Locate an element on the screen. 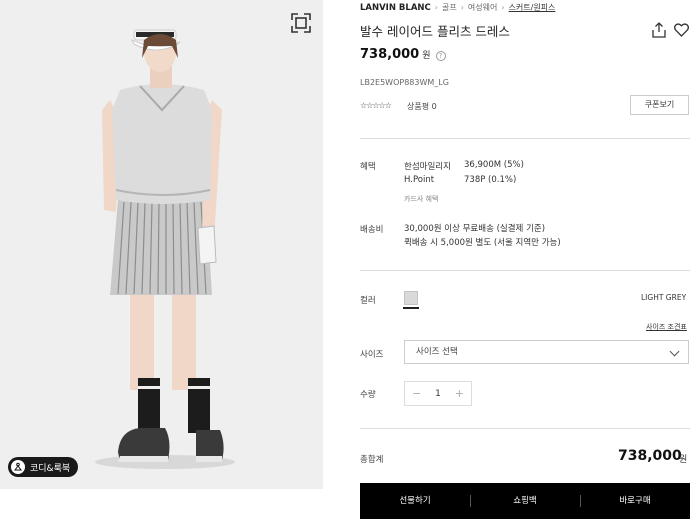  chevron-down-icon is located at coordinates (674, 351).